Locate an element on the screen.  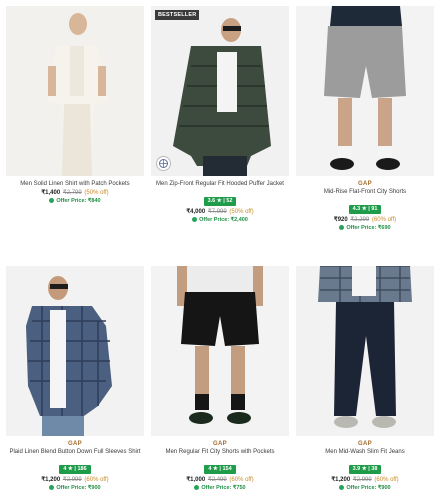
offer-price: Offer Price: ₹840 is located at coordinates (75, 201).